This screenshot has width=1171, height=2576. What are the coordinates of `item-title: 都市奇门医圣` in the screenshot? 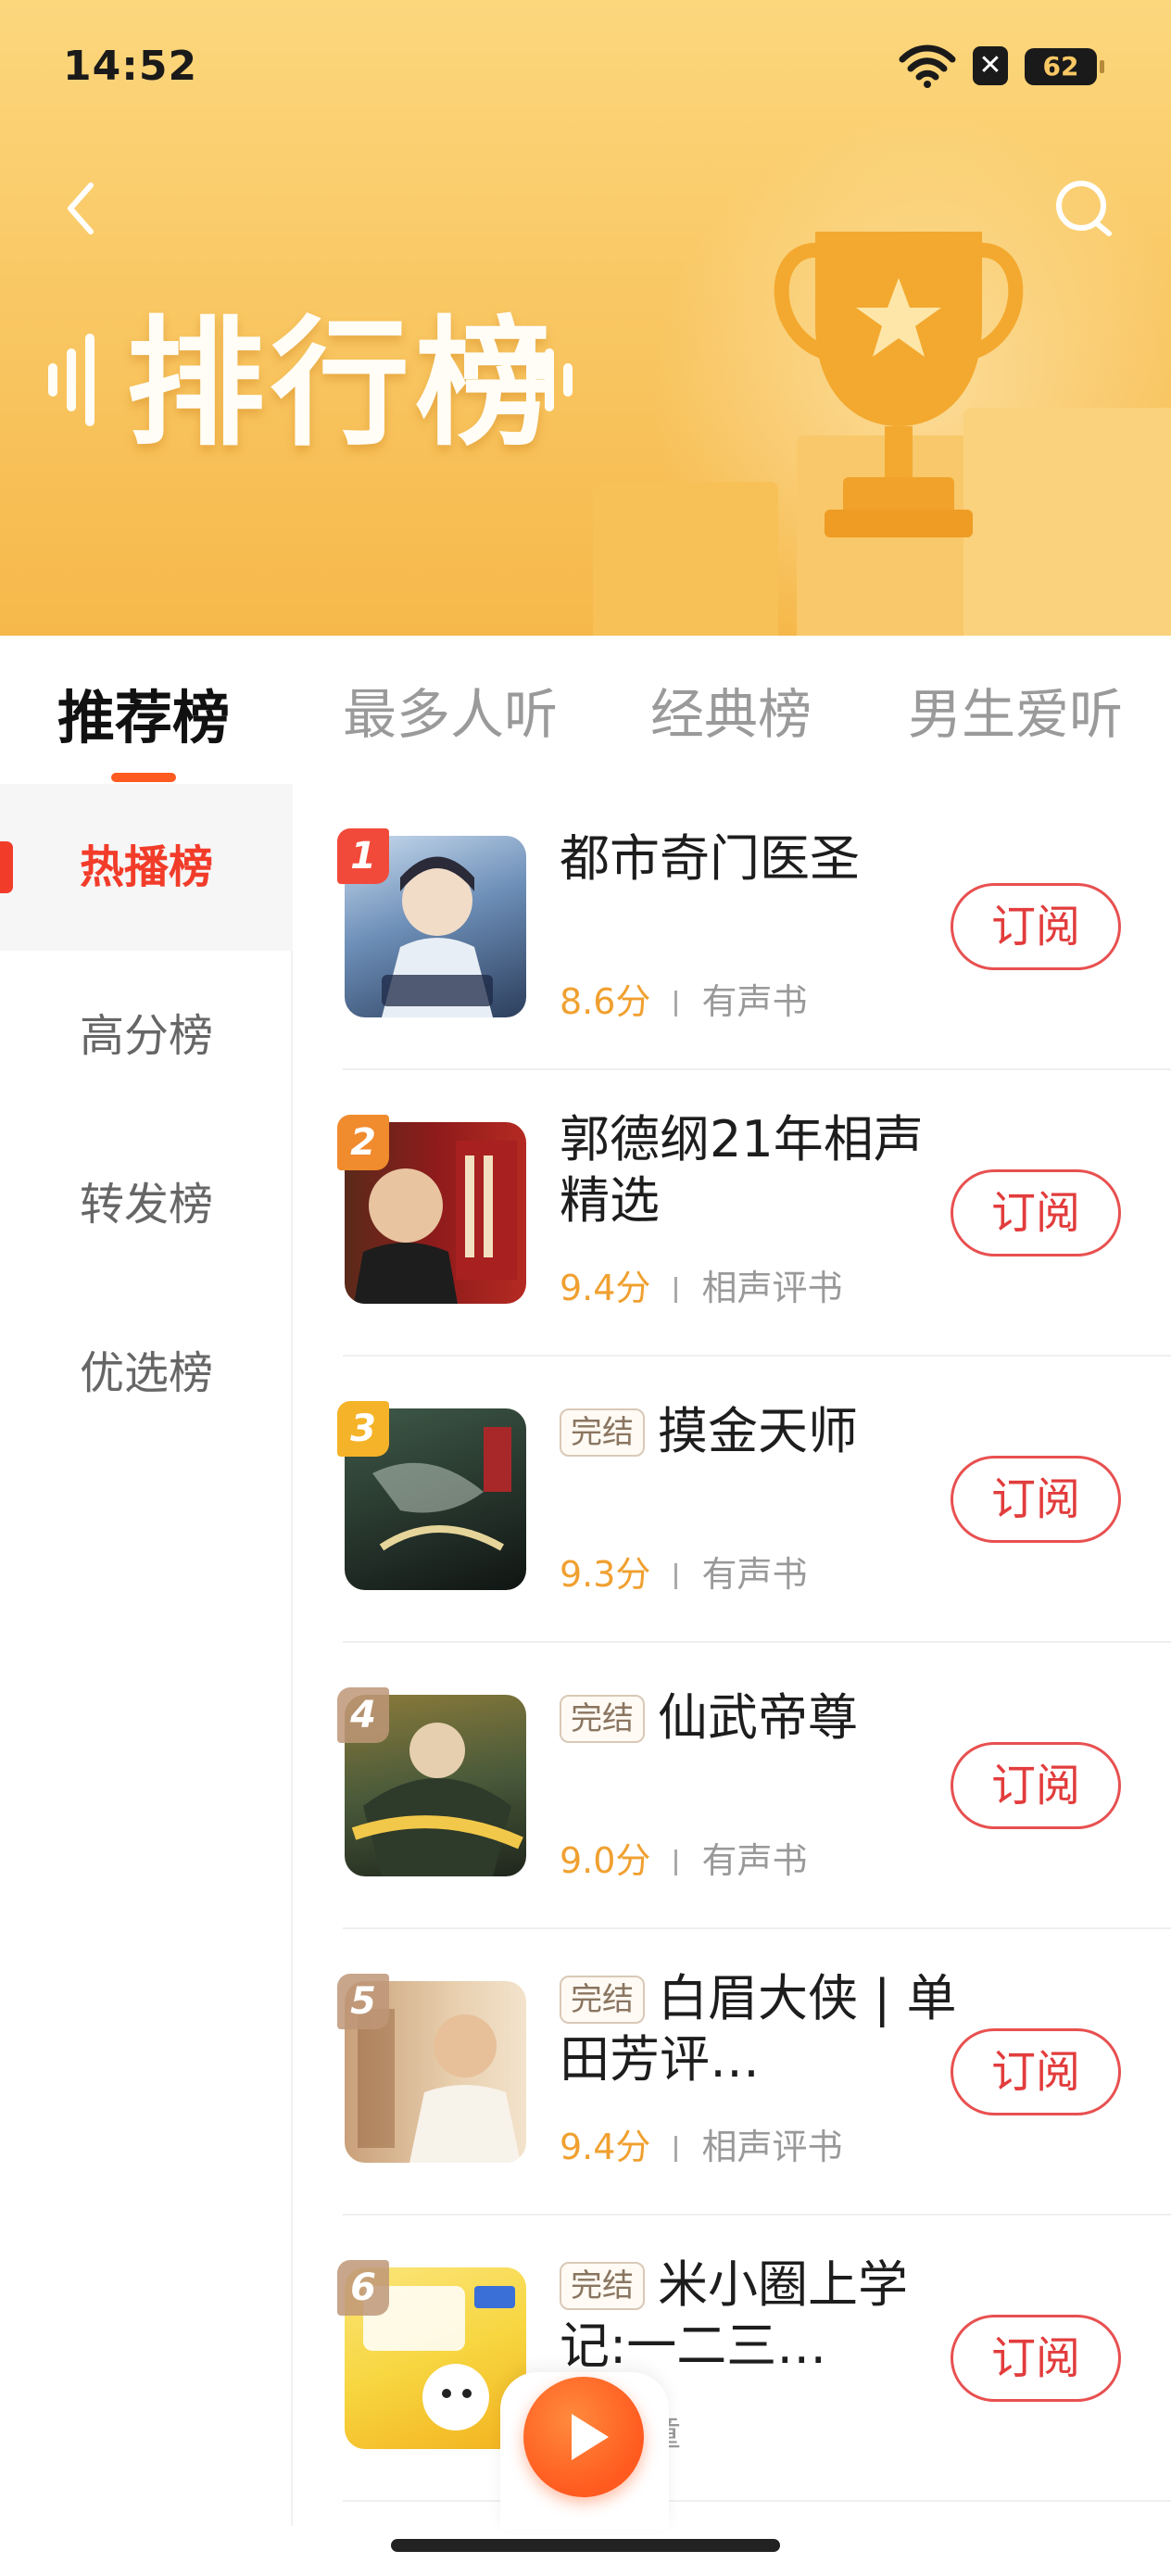 It's located at (764, 859).